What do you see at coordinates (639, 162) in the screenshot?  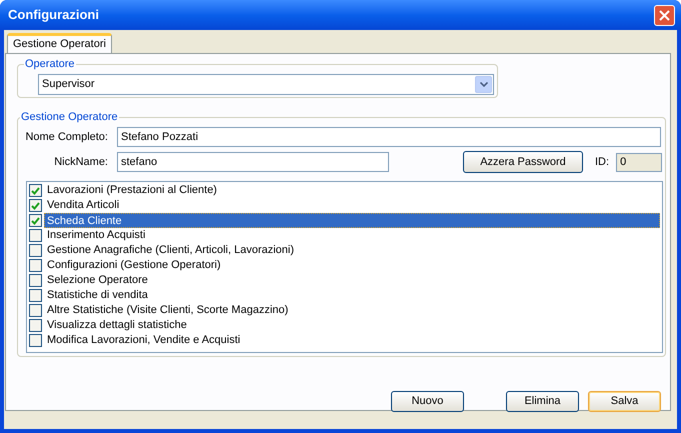 I see `id-field: 0` at bounding box center [639, 162].